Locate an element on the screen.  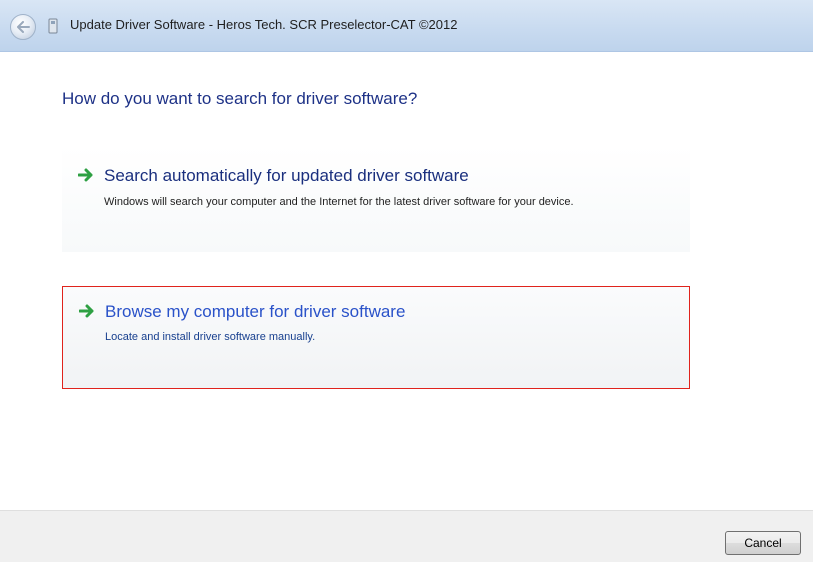
back-arrow-icon is located at coordinates (23, 27).